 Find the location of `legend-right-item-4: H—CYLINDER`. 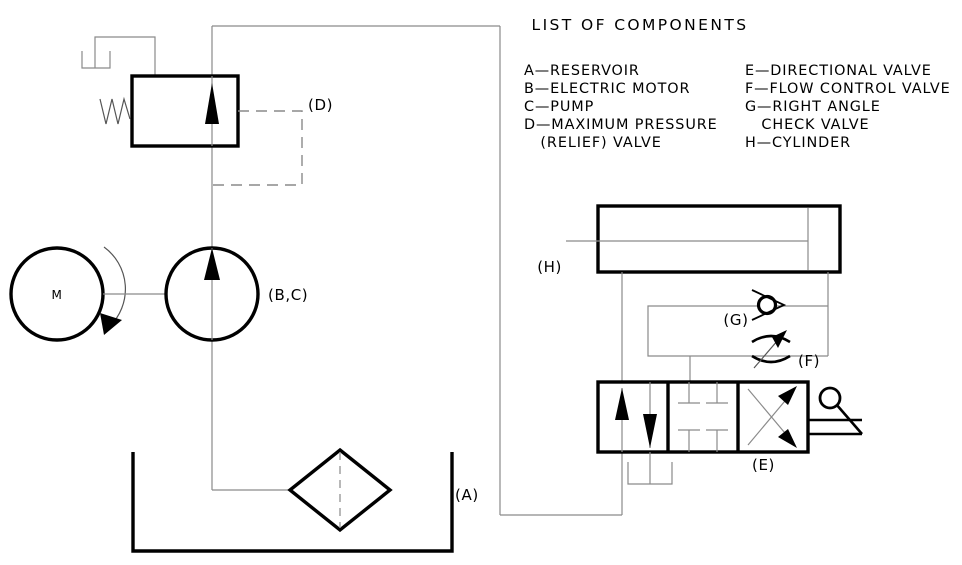

legend-right-item-4: H—CYLINDER is located at coordinates (798, 143).